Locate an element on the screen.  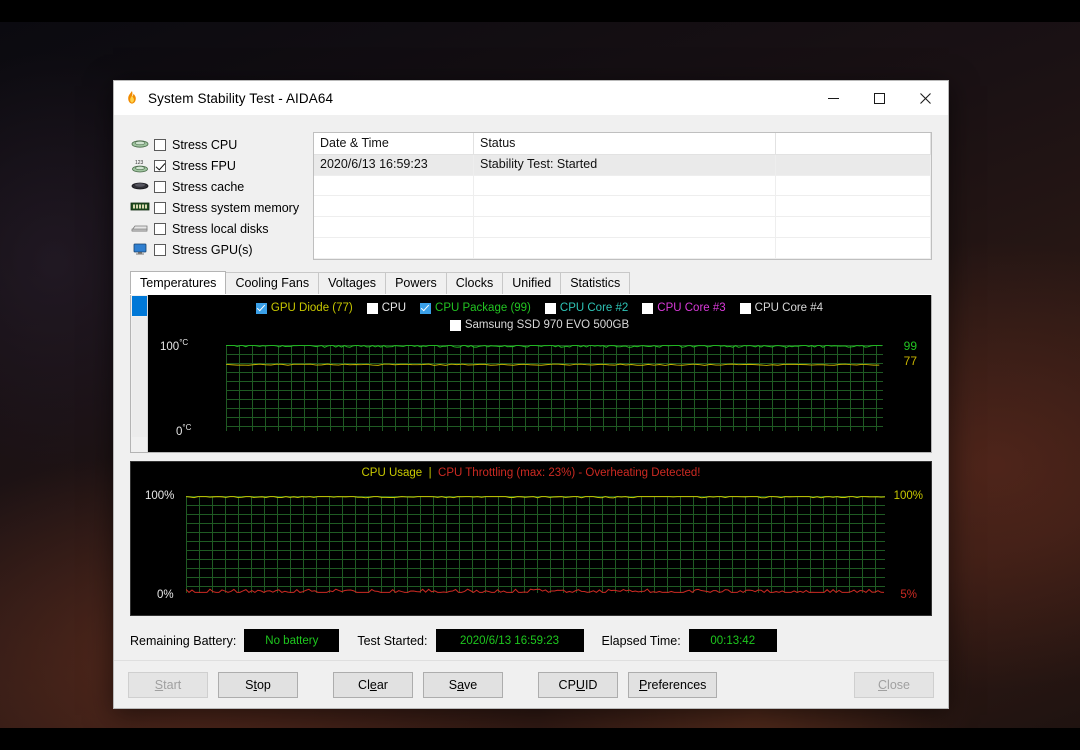
tab-temperatures: Temperatures is located at coordinates (178, 282).